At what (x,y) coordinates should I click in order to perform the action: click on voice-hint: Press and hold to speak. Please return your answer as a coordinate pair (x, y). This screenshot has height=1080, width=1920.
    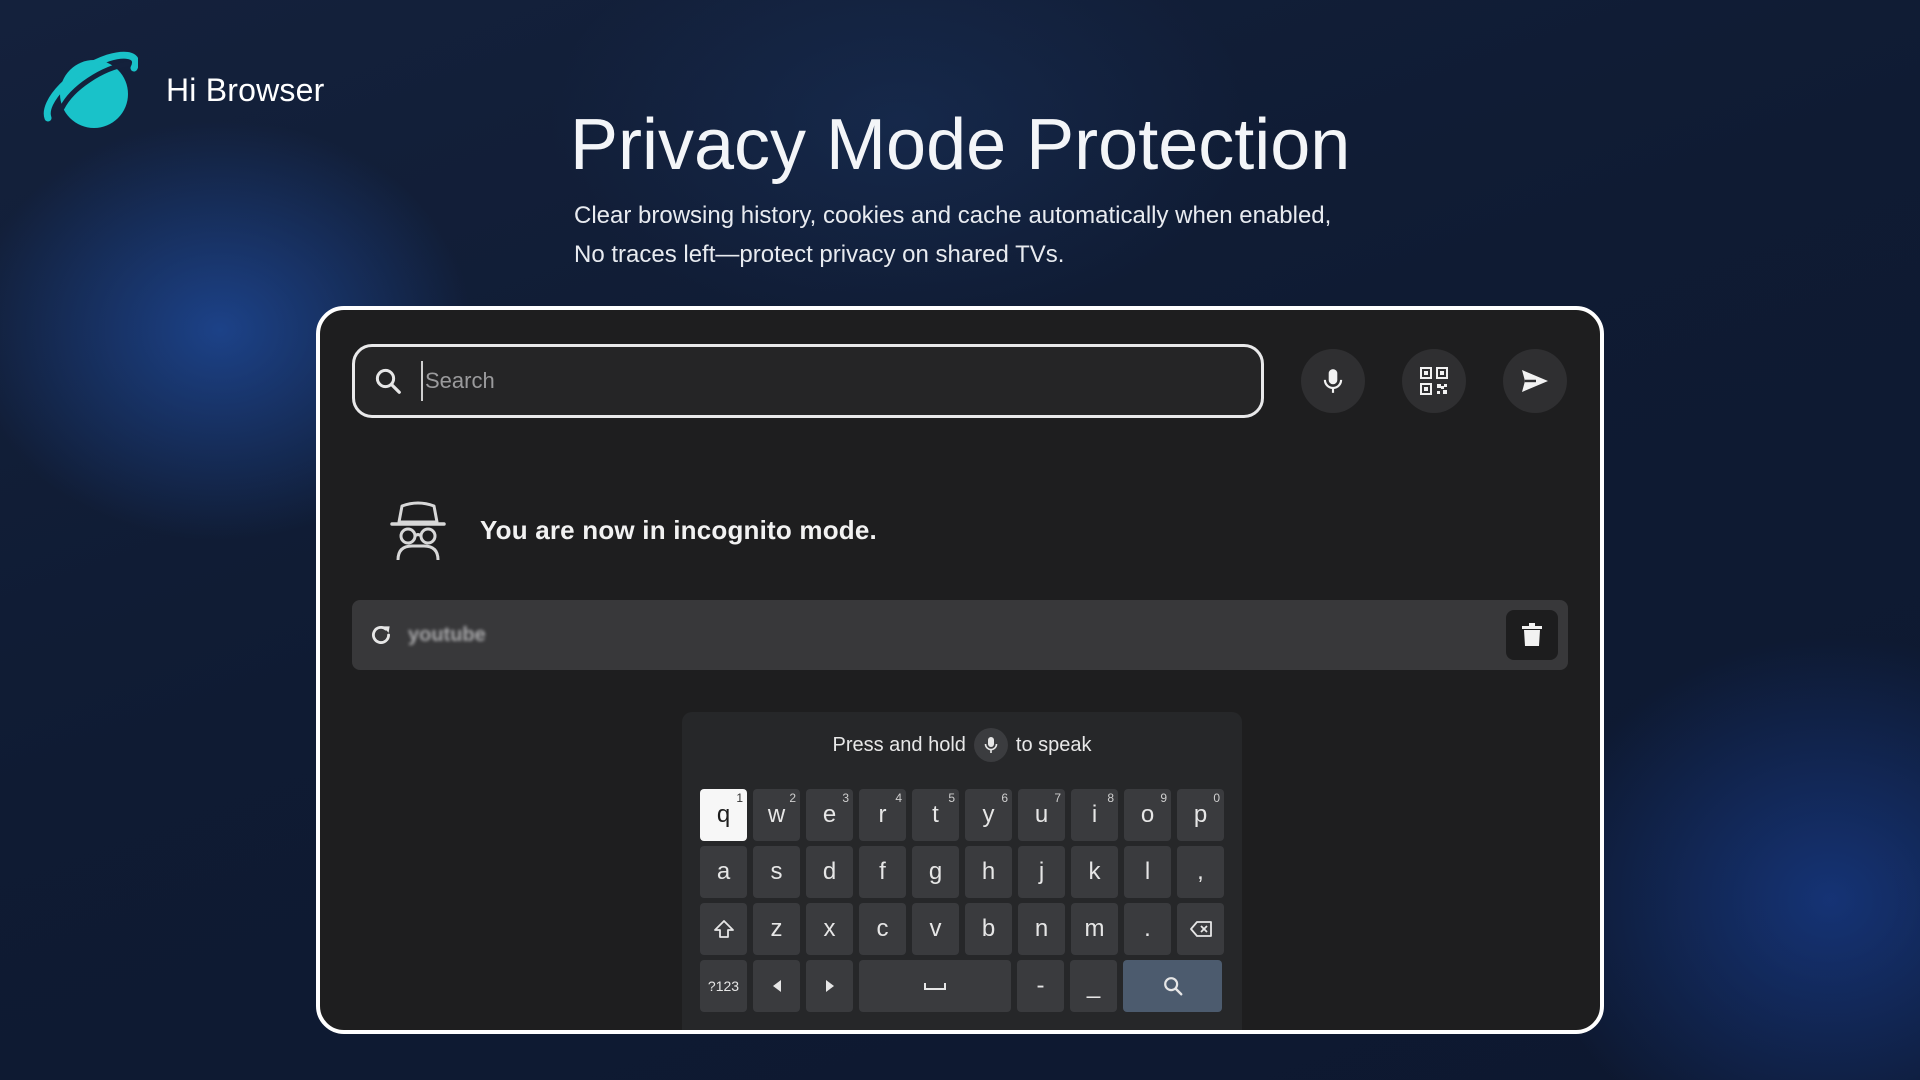
    Looking at the image, I should click on (962, 745).